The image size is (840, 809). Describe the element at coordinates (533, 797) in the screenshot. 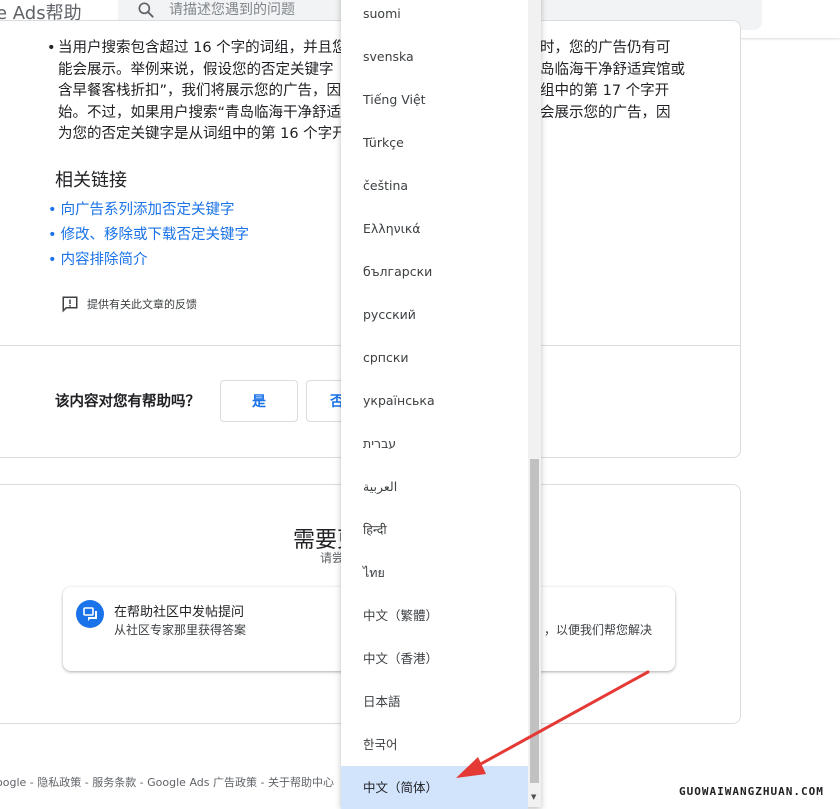

I see `scroll-down-arrow-icon: ▼` at that location.